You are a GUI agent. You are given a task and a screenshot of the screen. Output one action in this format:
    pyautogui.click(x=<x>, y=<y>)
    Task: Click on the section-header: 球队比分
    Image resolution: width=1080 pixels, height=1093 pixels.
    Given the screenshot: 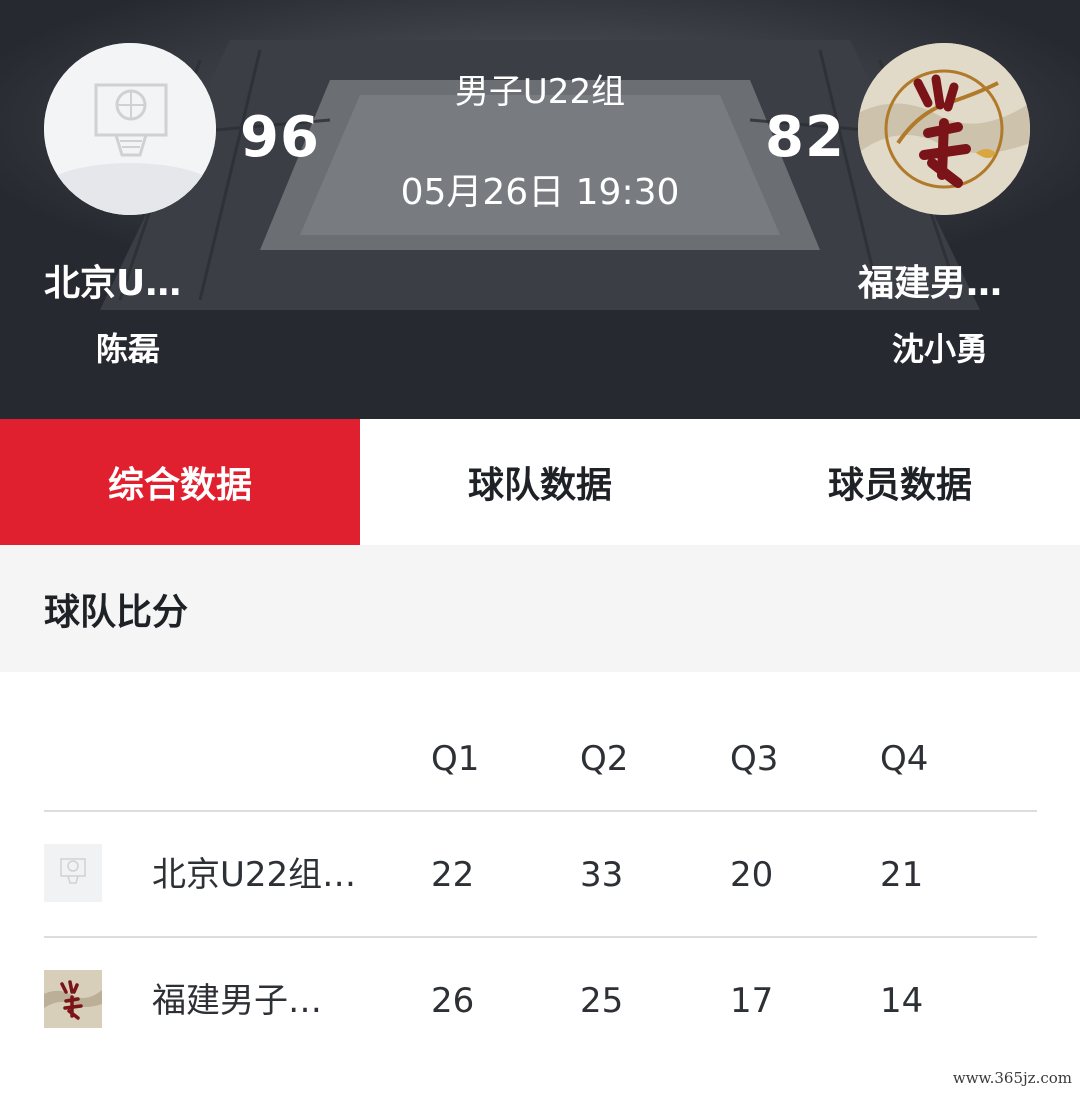 What is the action you would take?
    pyautogui.click(x=540, y=608)
    